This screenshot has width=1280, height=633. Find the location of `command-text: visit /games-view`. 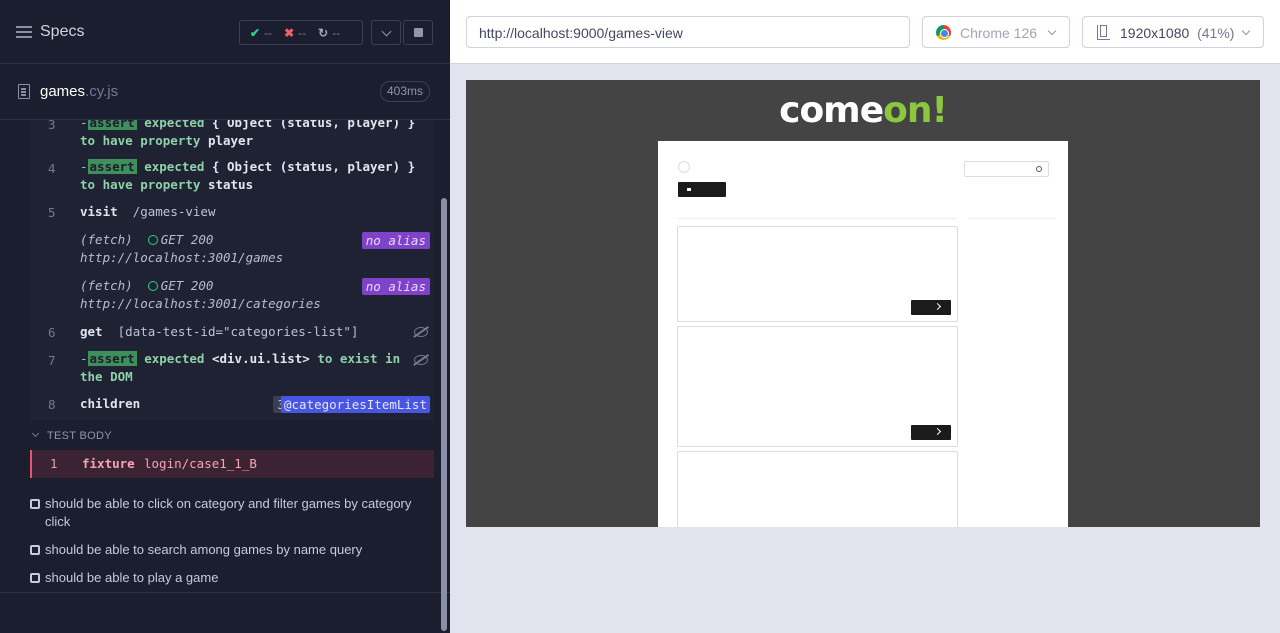

command-text: visit /games-view is located at coordinates (250, 212).